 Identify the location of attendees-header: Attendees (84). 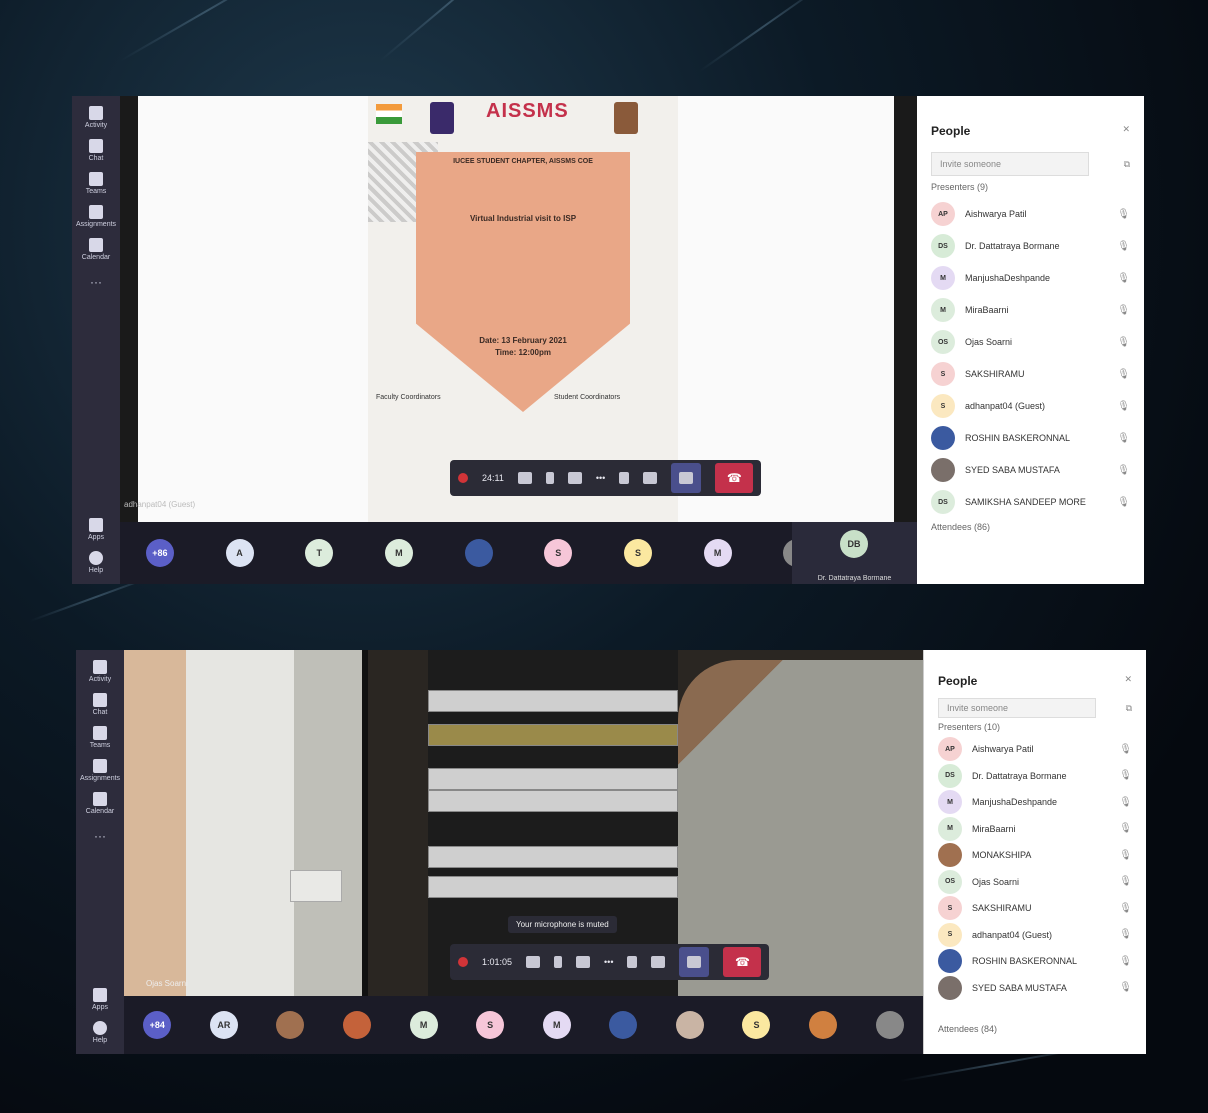
(967, 1029).